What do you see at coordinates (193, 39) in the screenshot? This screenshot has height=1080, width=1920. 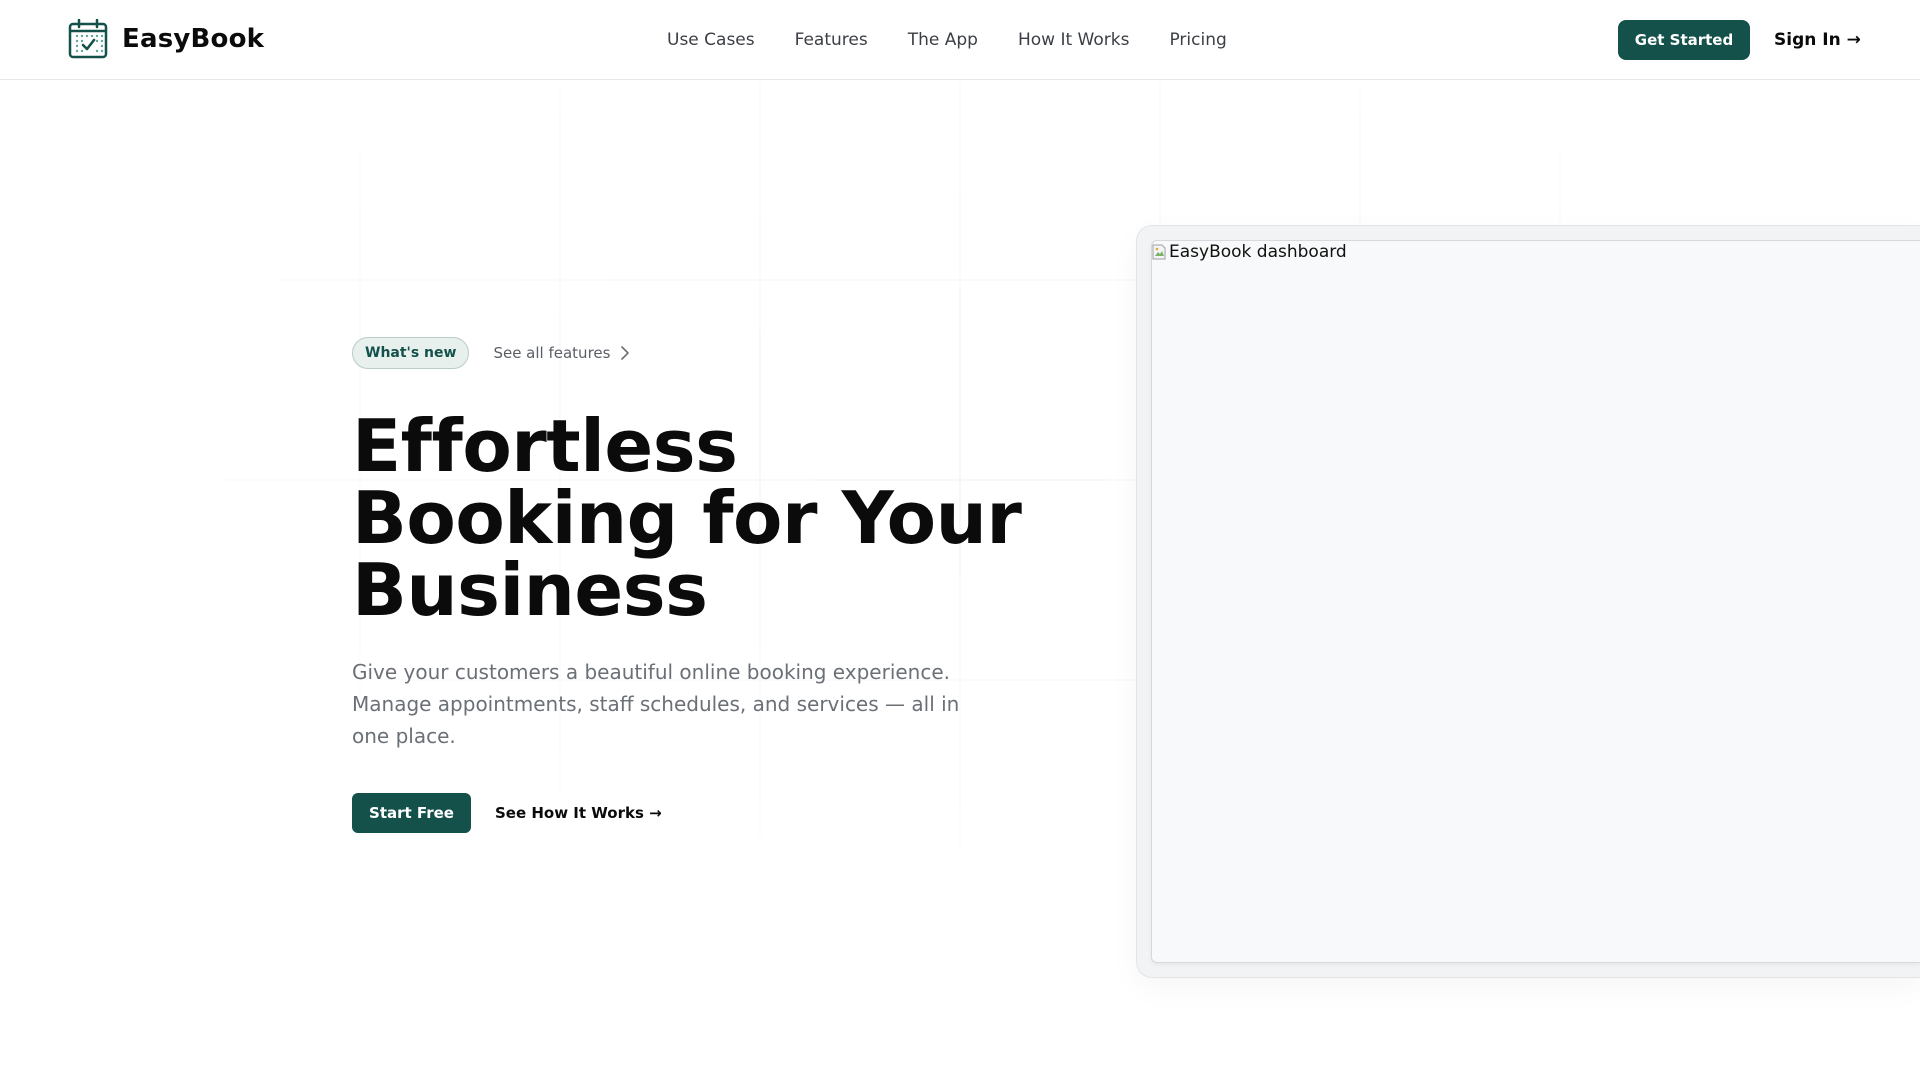 I see `brand-name: EasyBook` at bounding box center [193, 39].